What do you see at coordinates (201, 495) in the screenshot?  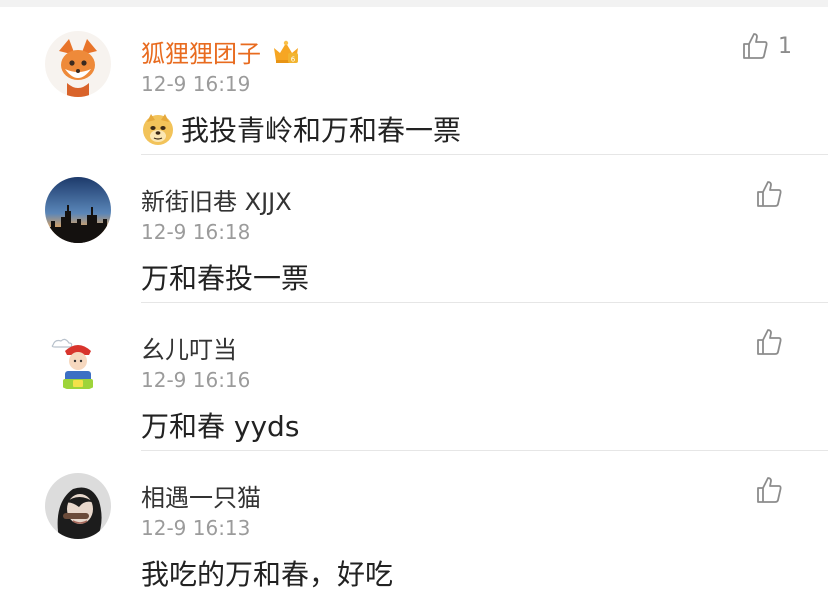 I see `user-name: 相遇一只猫` at bounding box center [201, 495].